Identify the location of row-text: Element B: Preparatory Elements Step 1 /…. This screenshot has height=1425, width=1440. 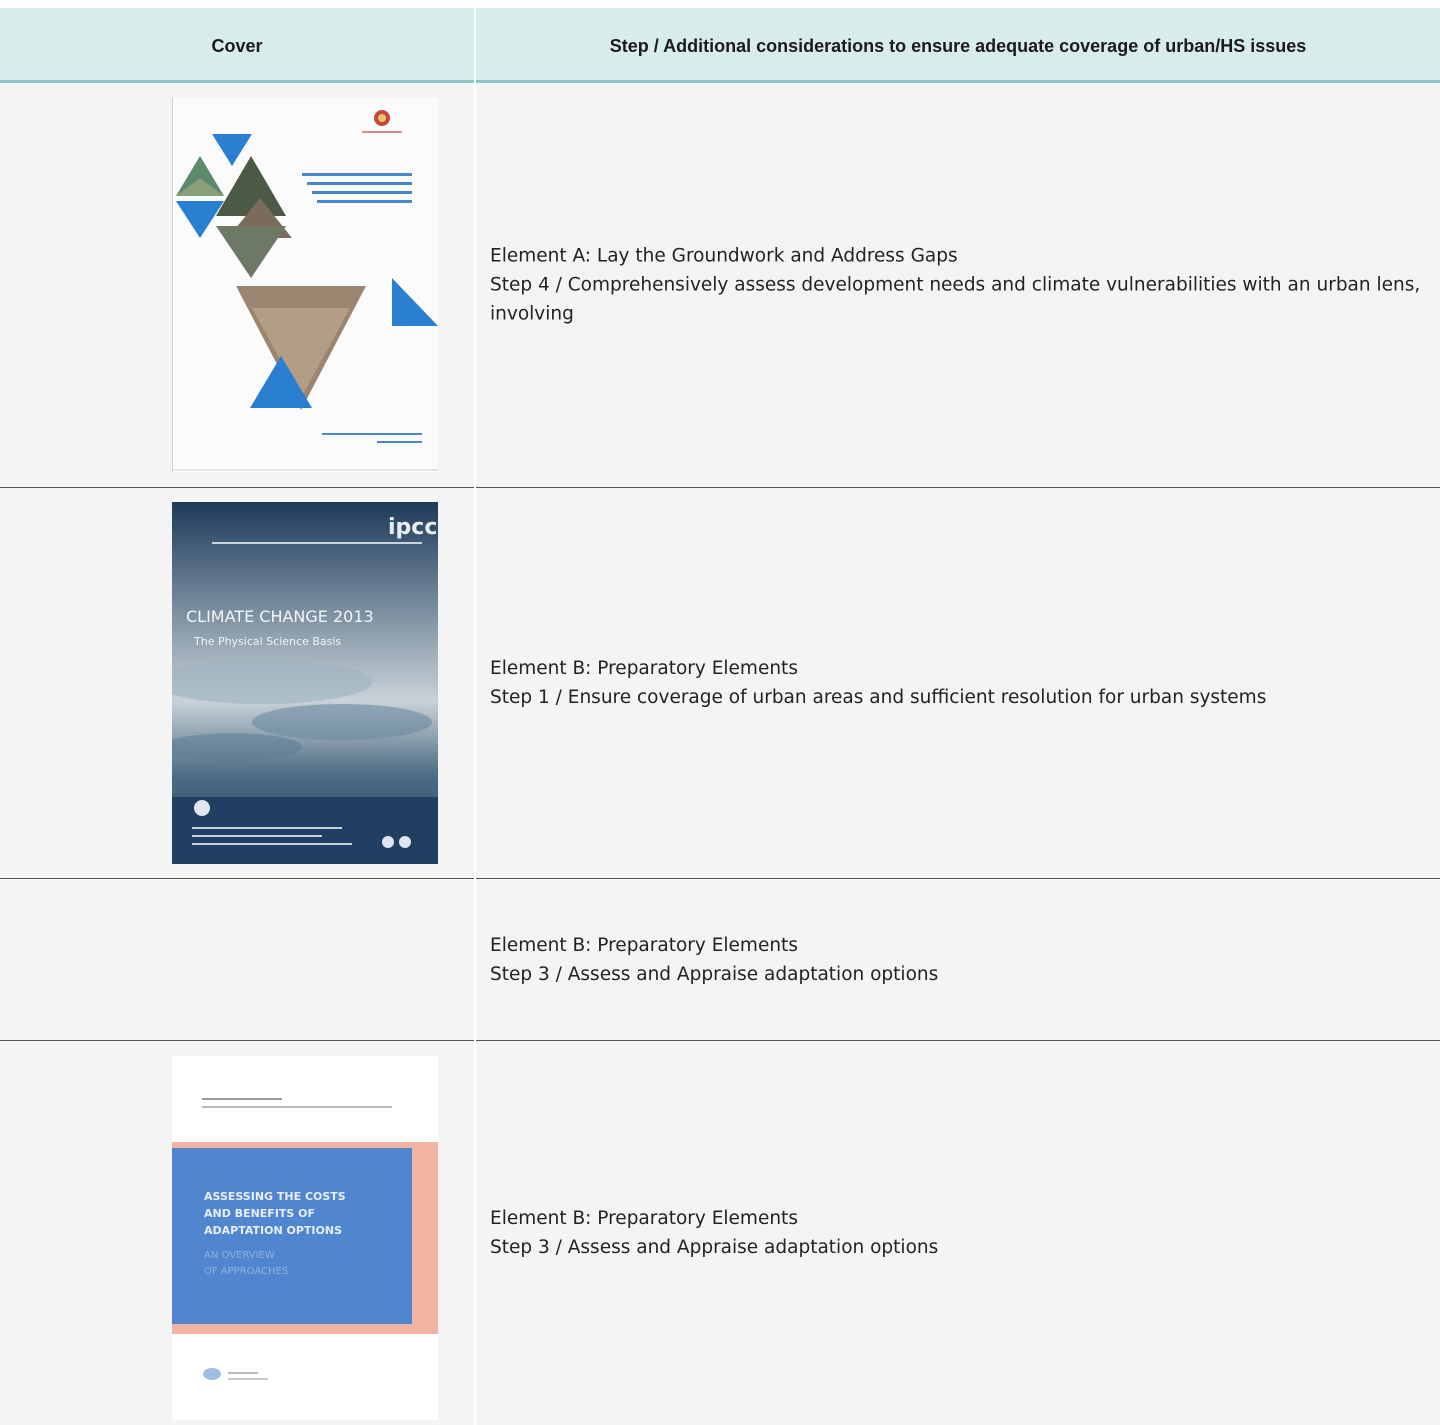
(956, 683).